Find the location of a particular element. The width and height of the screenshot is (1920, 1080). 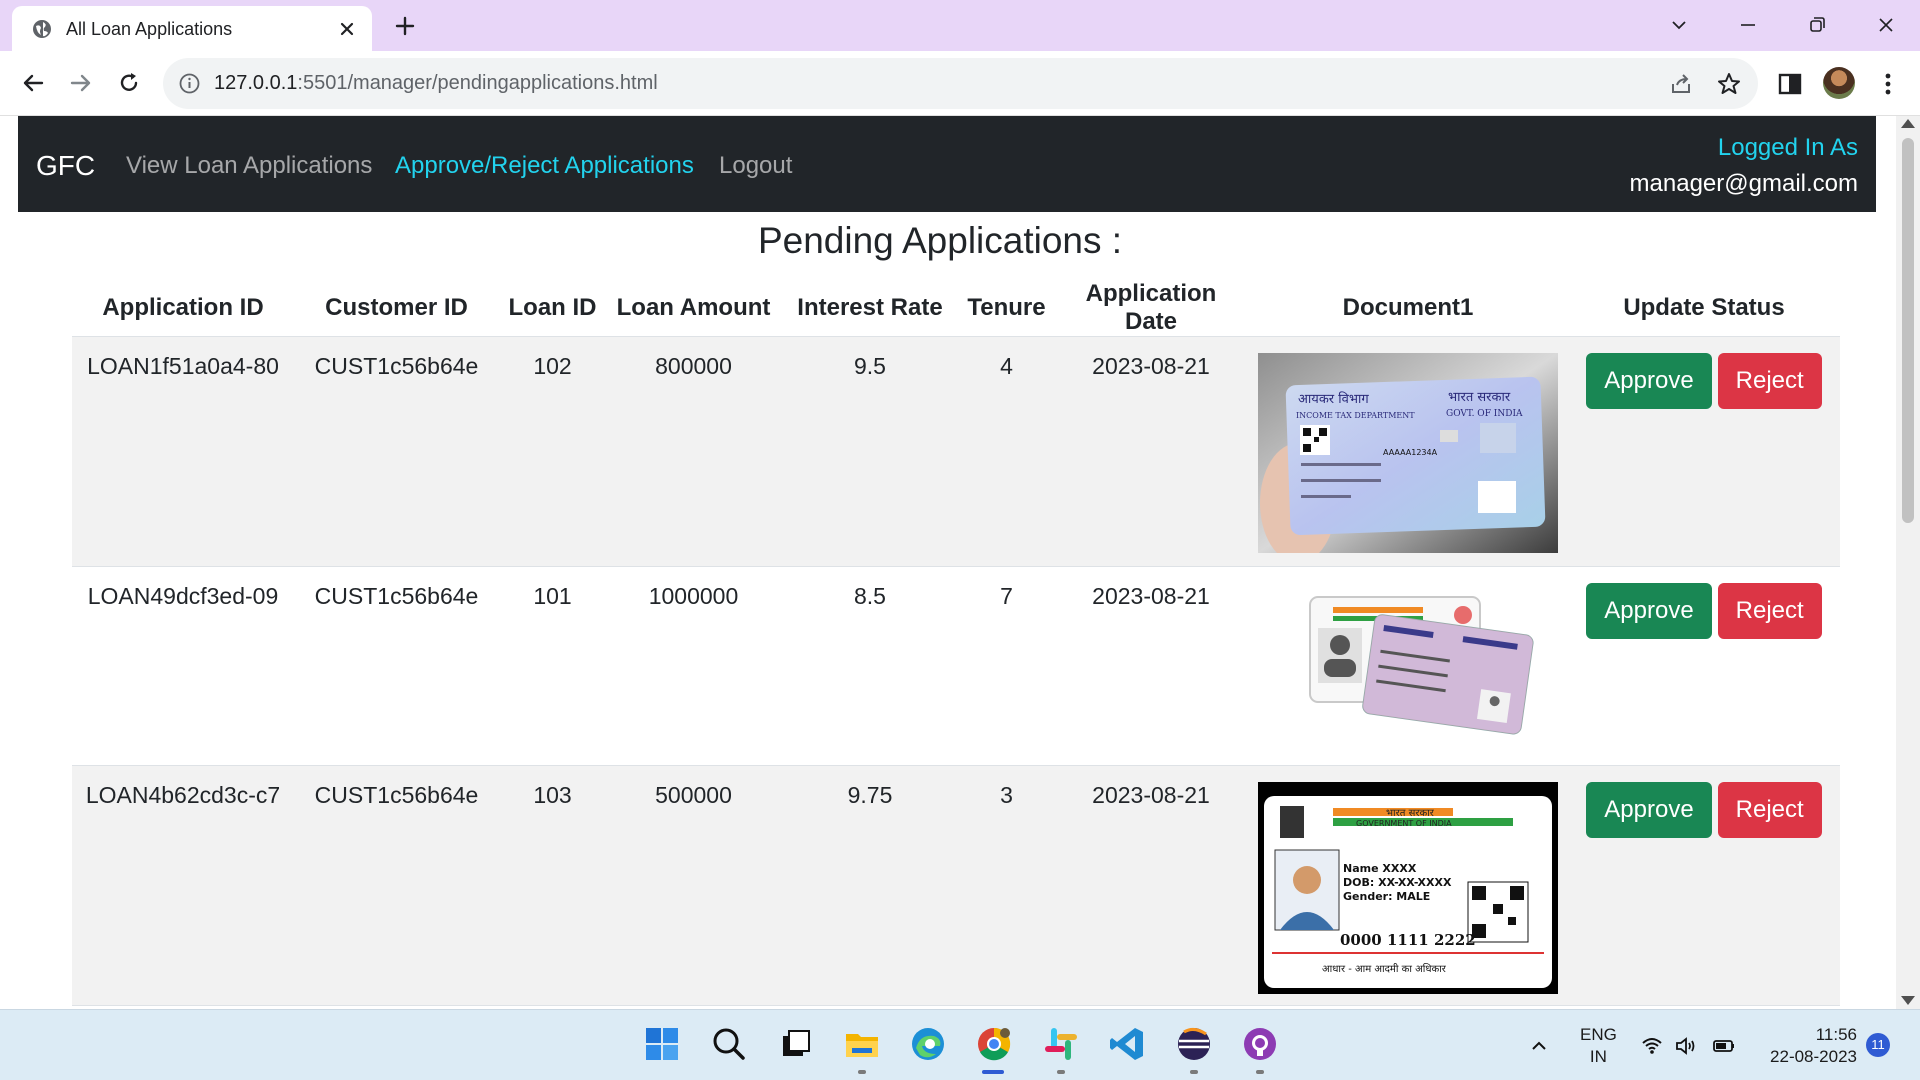

nav-logout: Logout is located at coordinates (755, 166).